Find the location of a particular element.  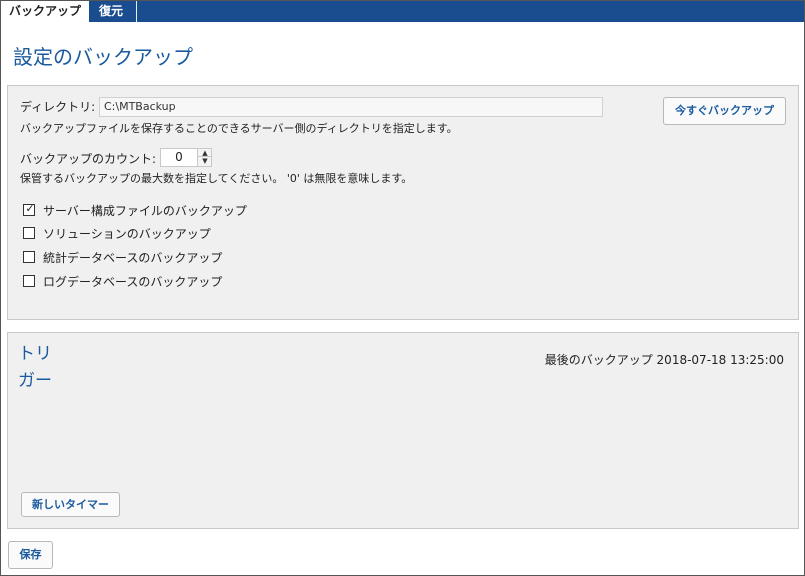

checkbox-server-config: ✓ is located at coordinates (29, 209).